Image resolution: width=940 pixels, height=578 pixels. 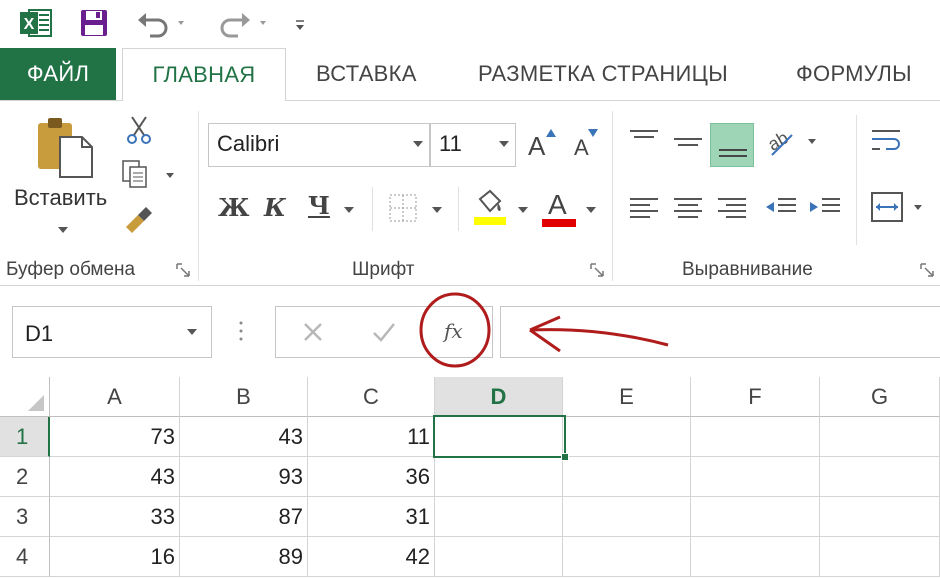 What do you see at coordinates (63, 230) in the screenshot?
I see `paste-dropdown-icon` at bounding box center [63, 230].